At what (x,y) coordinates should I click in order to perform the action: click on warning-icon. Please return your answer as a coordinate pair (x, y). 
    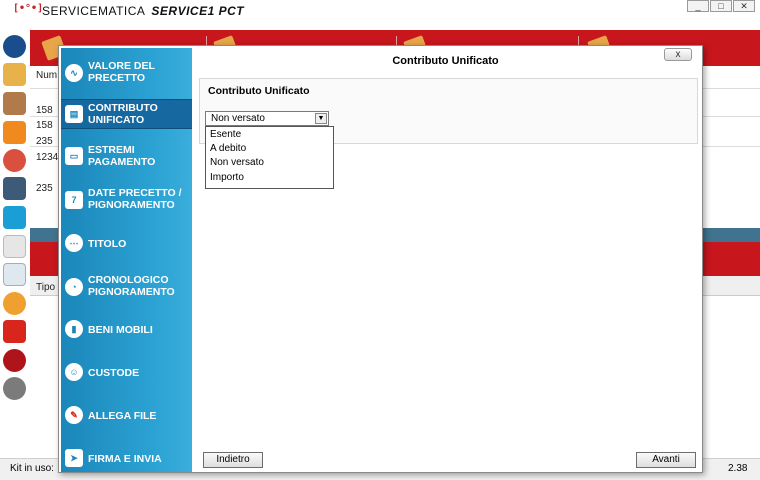
    Looking at the image, I should click on (14, 331).